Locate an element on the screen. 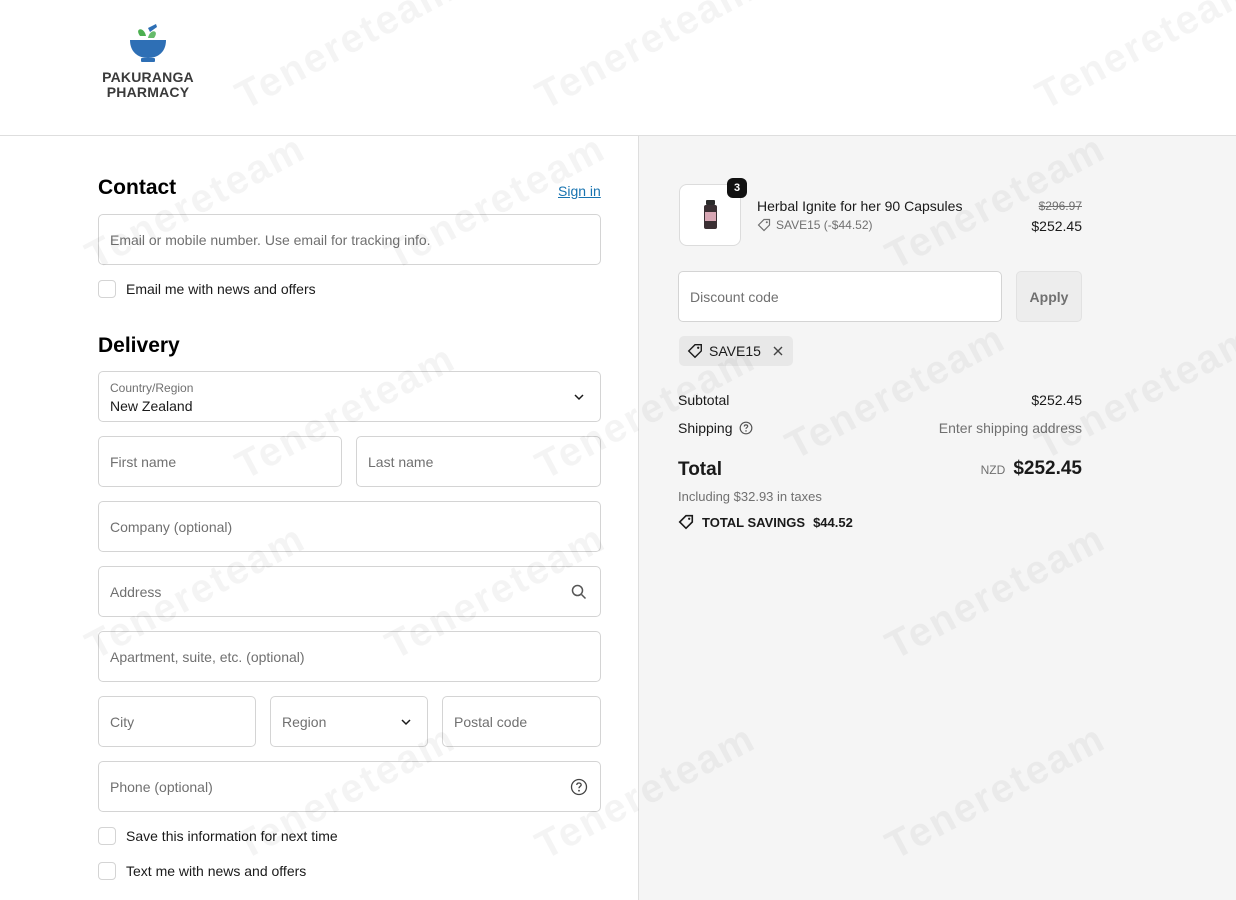 This screenshot has width=1236, height=900. apartment-input is located at coordinates (349, 656).